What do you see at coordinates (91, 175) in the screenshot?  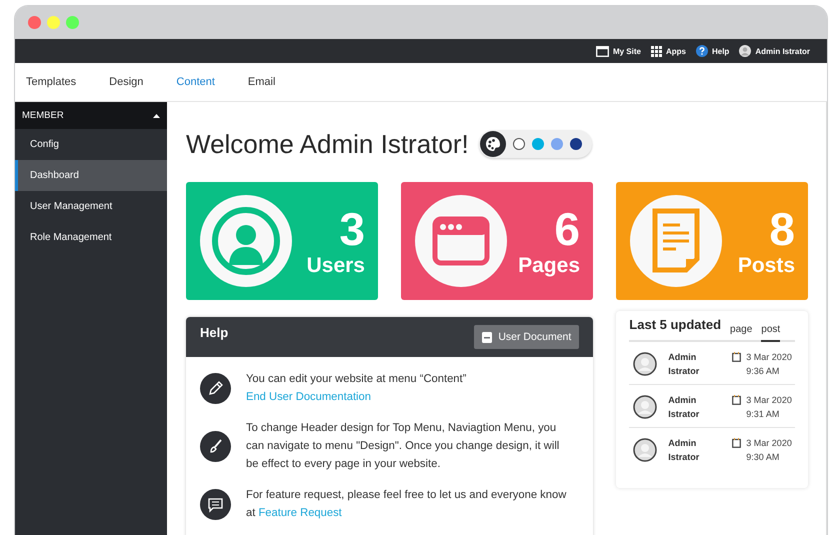 I see `sidebar-item: Dashboard` at bounding box center [91, 175].